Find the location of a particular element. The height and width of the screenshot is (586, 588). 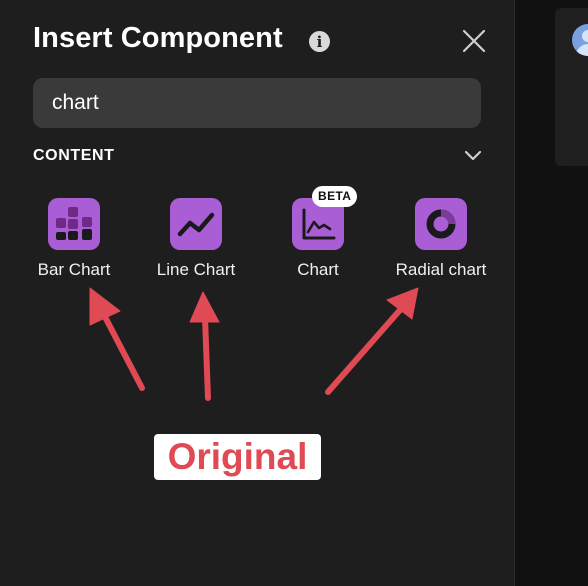

arrowhead-line-chart is located at coordinates (204, 307).